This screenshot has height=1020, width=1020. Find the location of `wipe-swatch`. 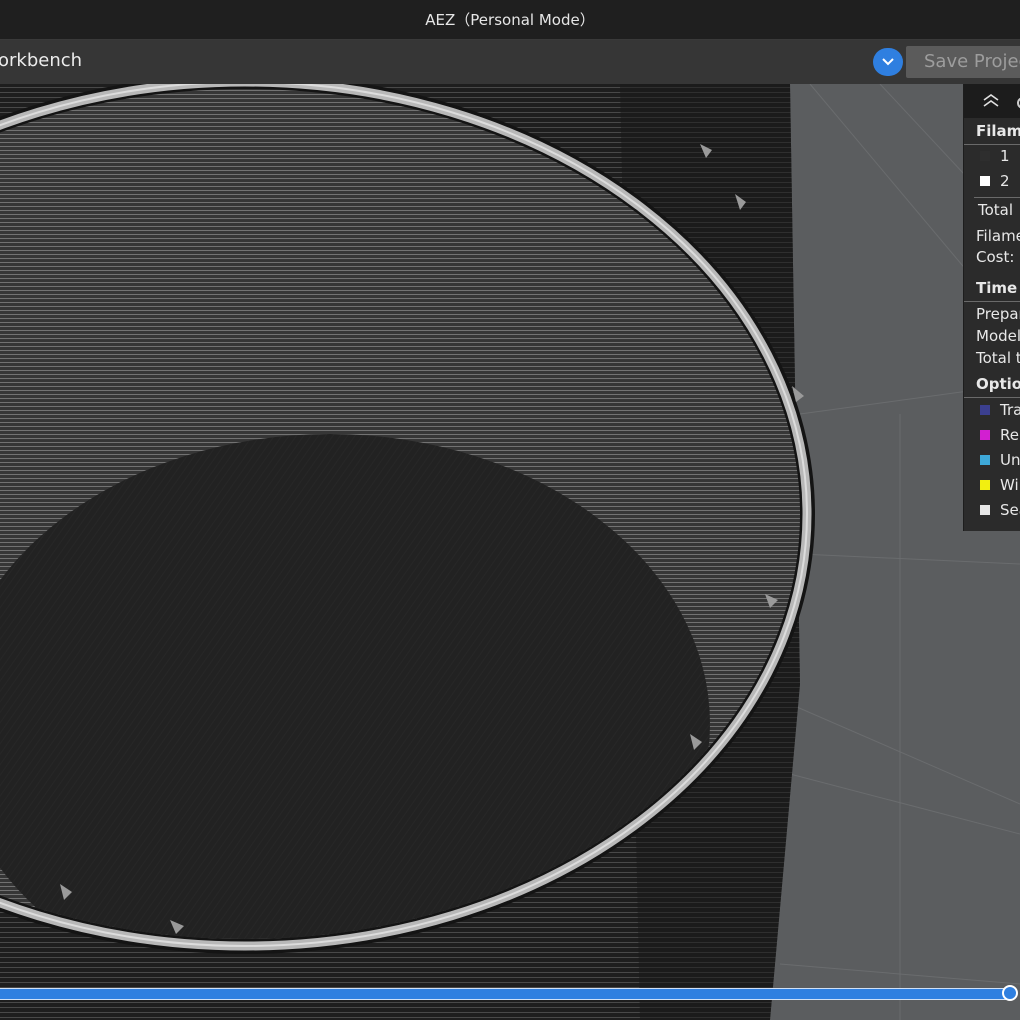

wipe-swatch is located at coordinates (985, 485).